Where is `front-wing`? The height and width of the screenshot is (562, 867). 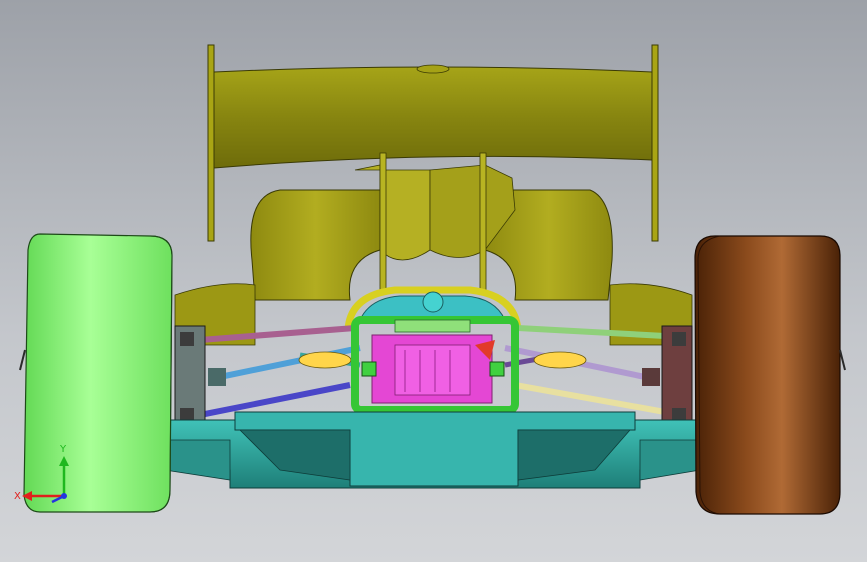 front-wing is located at coordinates (432, 450).